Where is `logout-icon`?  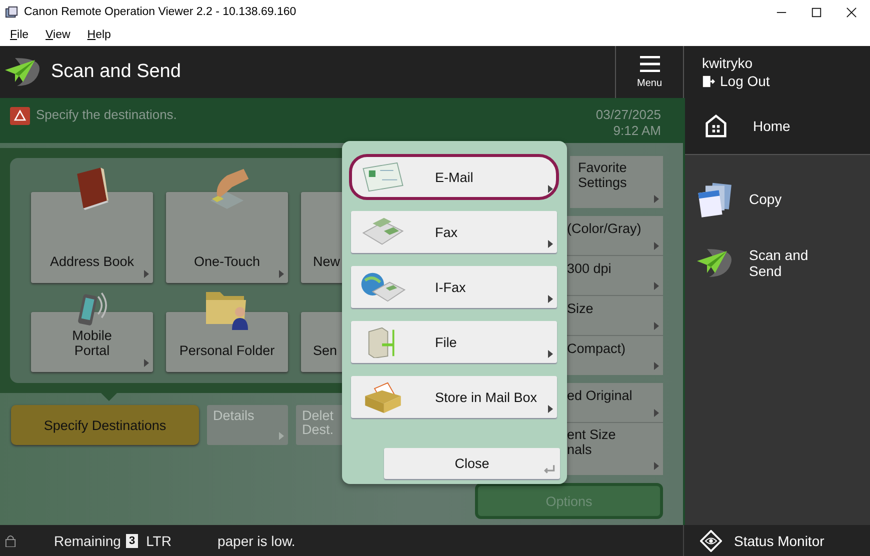 logout-icon is located at coordinates (708, 81).